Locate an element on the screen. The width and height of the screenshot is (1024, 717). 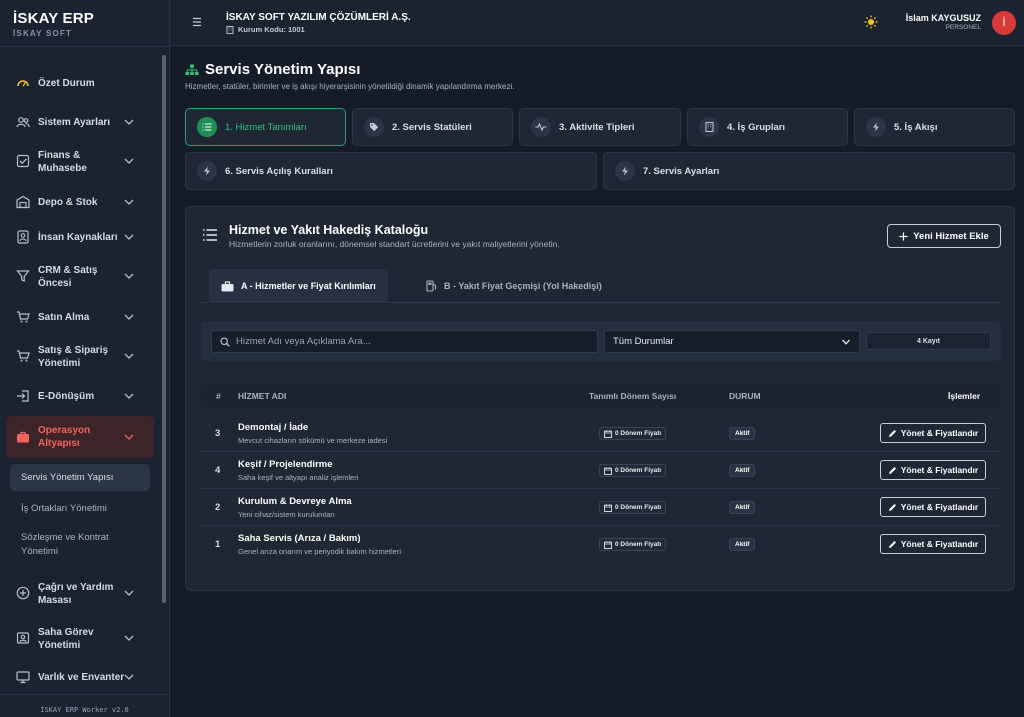
step-aktivite-tipleri: 3. Aktivite Tipleri is located at coordinates (600, 127).